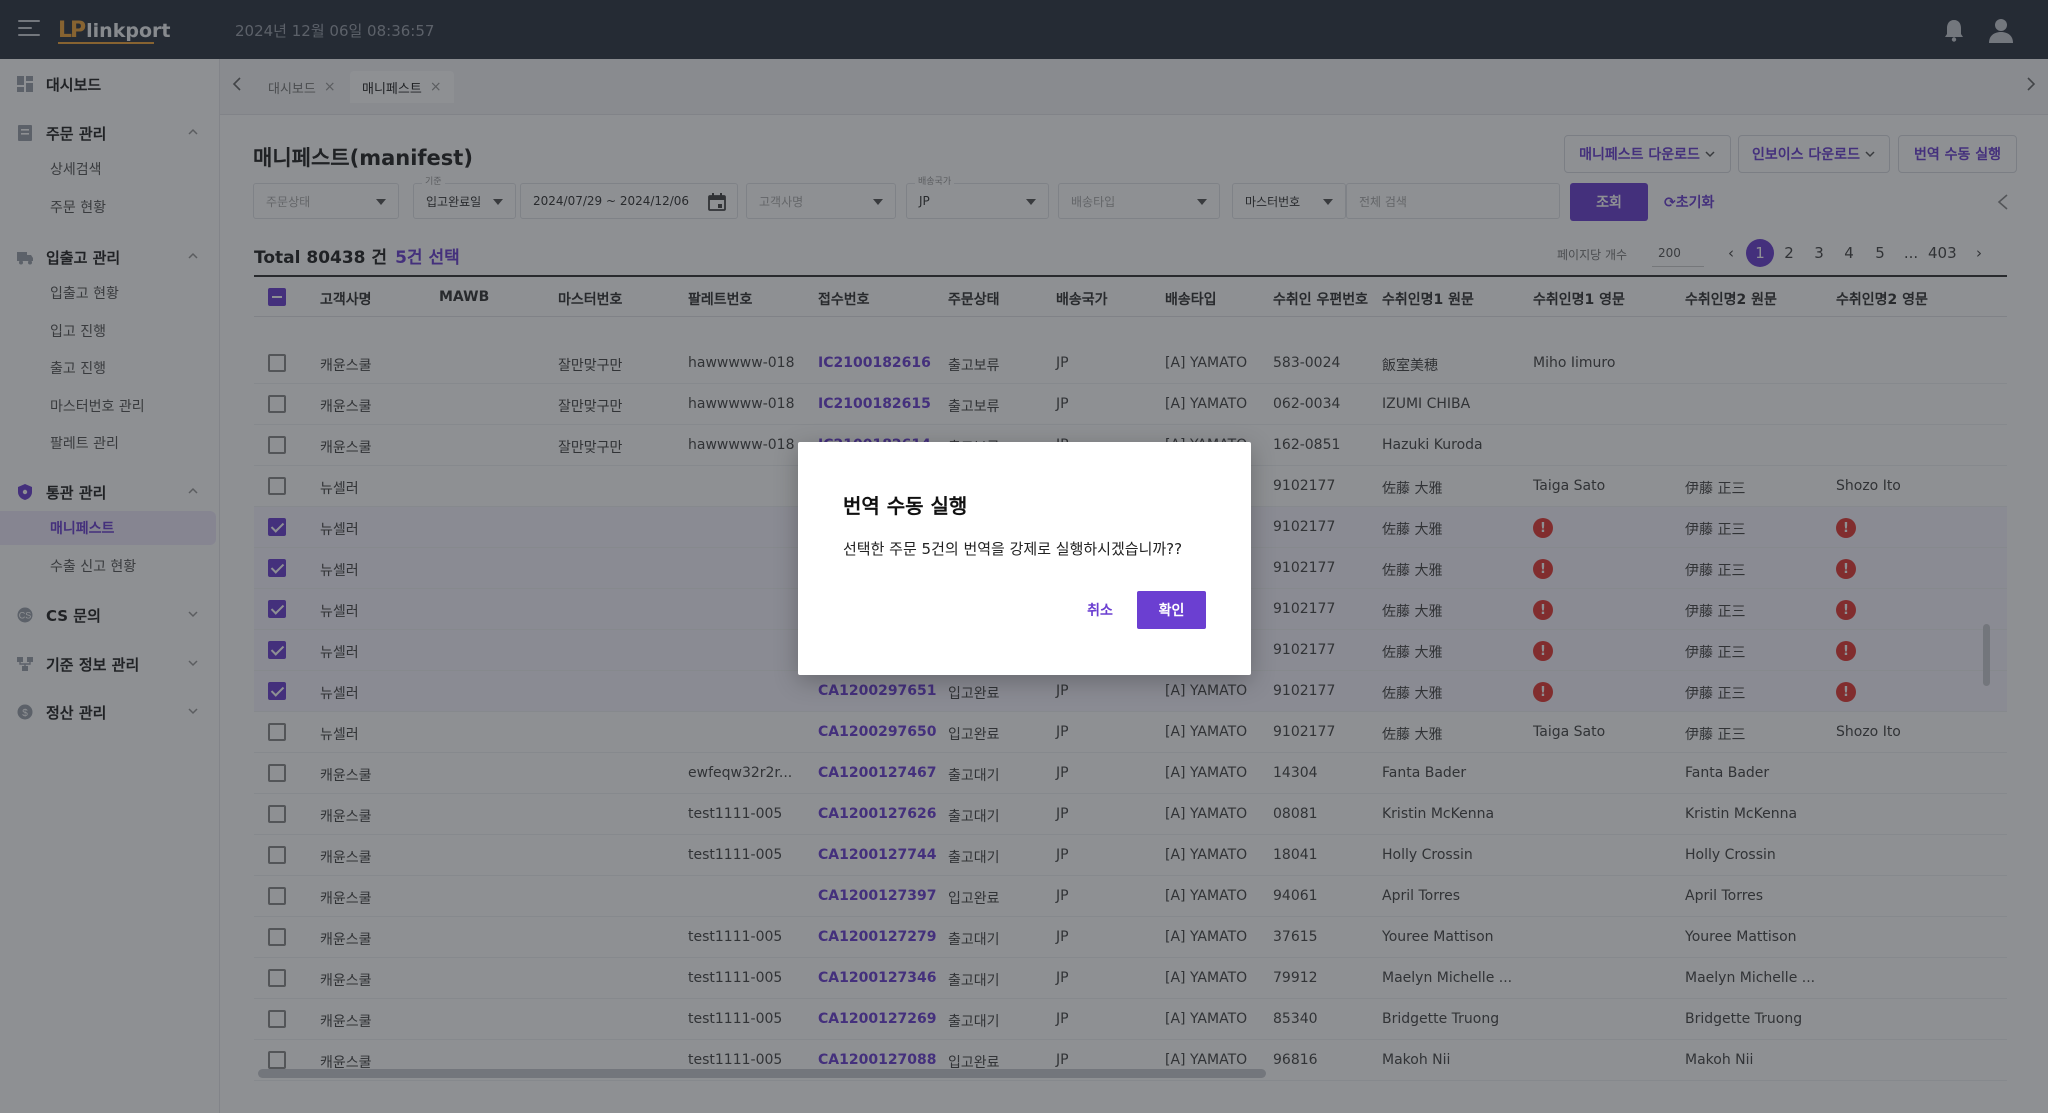  What do you see at coordinates (1171, 610) in the screenshot?
I see `confirm-button: 확인` at bounding box center [1171, 610].